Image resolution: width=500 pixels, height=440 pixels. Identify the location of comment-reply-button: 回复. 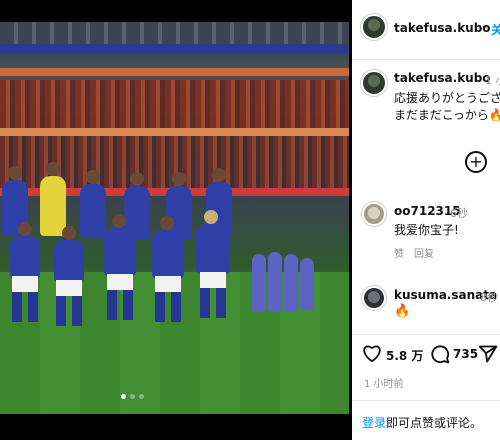
(424, 252).